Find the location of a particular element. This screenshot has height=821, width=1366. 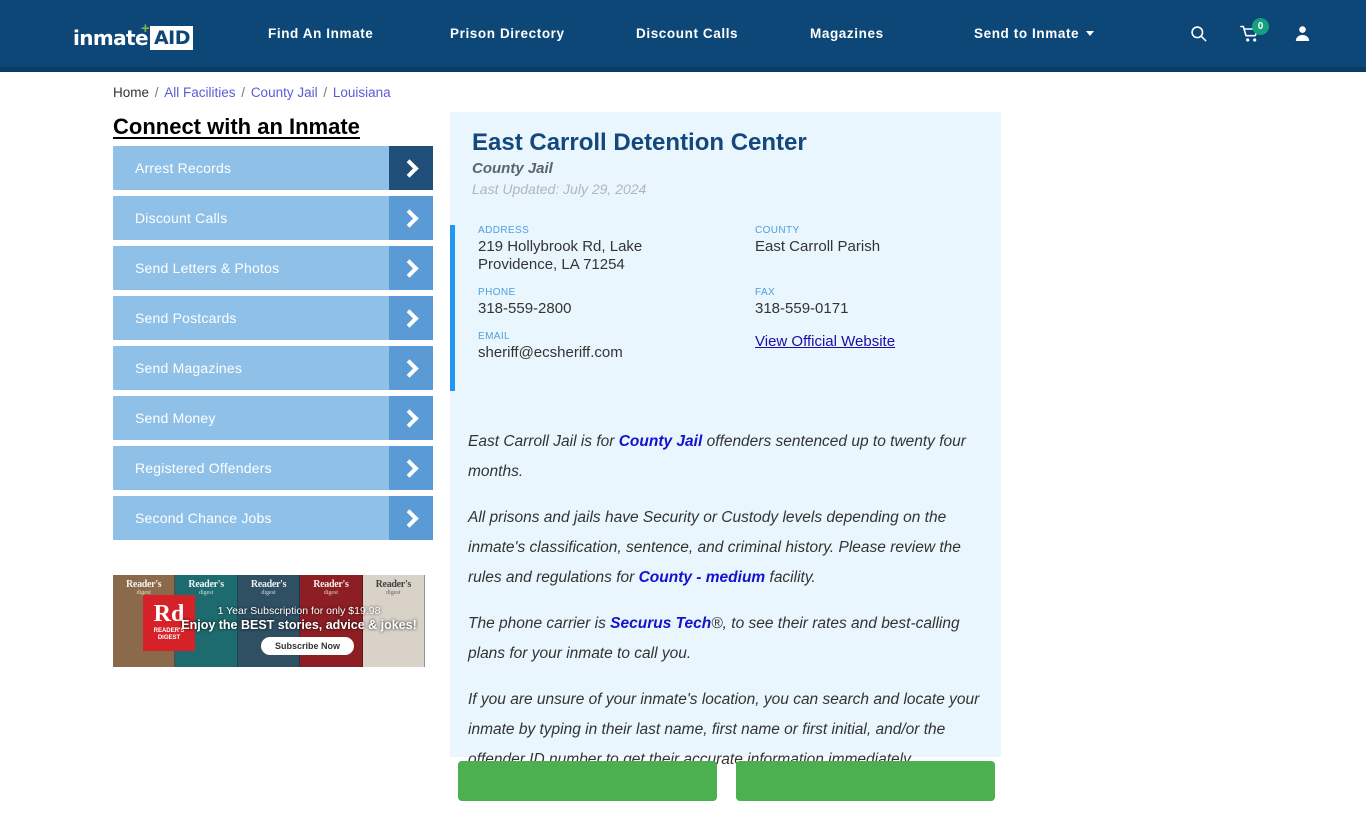

p1-text-a: East Carroll Jail is for is located at coordinates (543, 441).